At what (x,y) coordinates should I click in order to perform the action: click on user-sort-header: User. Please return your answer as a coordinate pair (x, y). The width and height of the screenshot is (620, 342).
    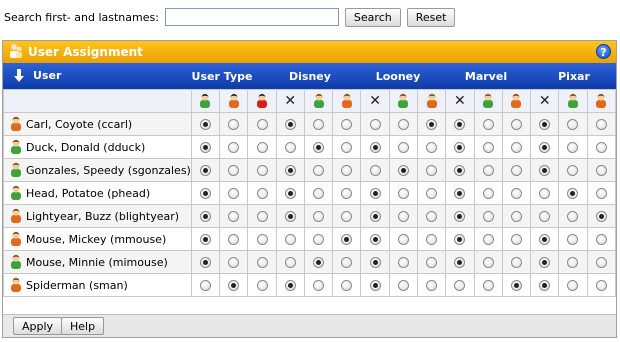
    Looking at the image, I should click on (37, 75).